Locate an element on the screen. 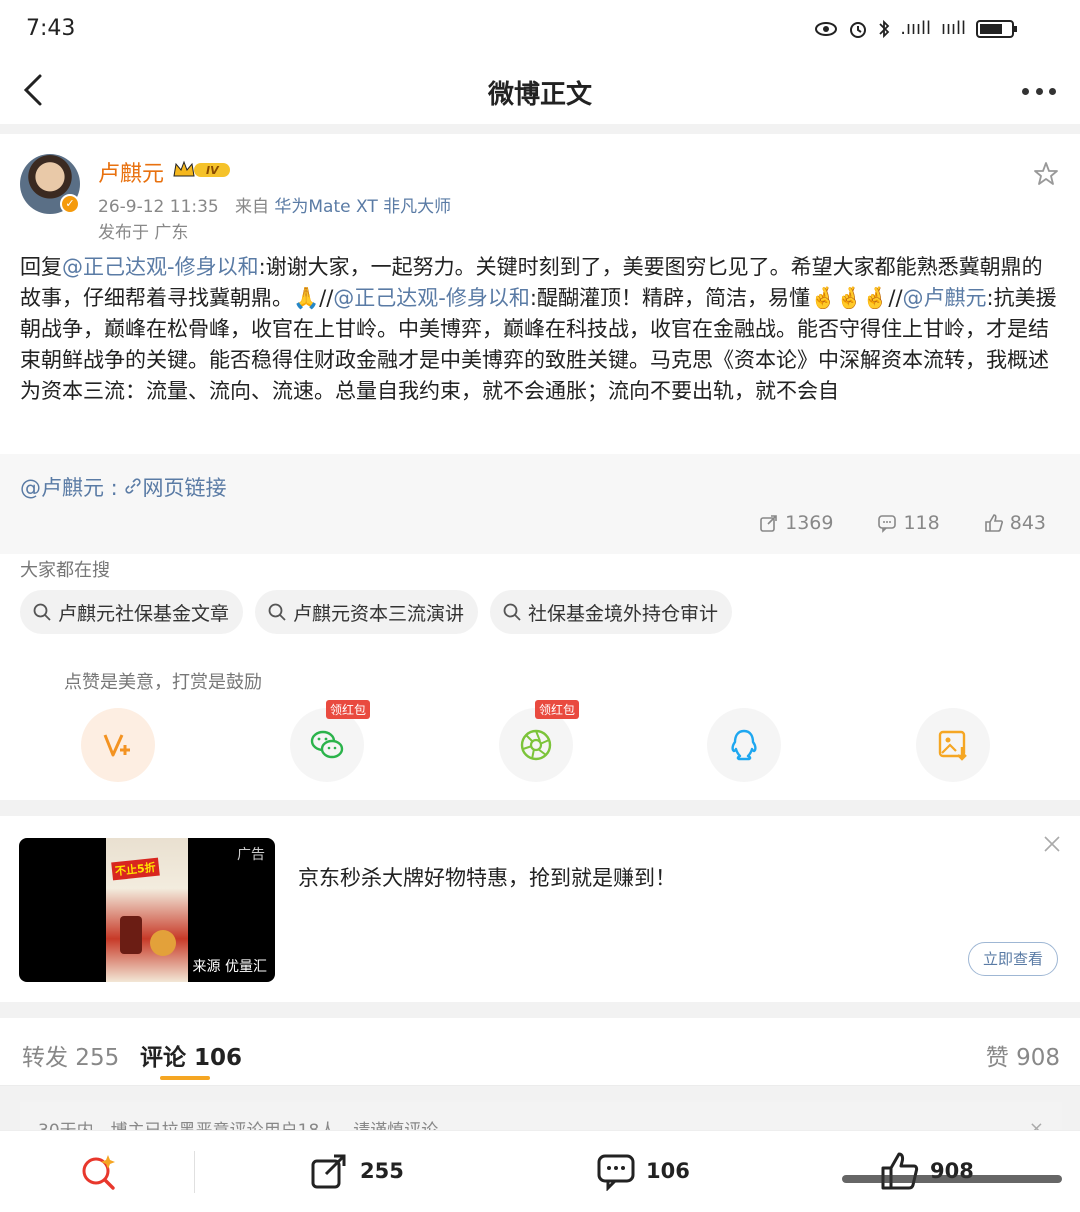 The image size is (1080, 1212). verified-badge-icon: ✓ is located at coordinates (70, 204).